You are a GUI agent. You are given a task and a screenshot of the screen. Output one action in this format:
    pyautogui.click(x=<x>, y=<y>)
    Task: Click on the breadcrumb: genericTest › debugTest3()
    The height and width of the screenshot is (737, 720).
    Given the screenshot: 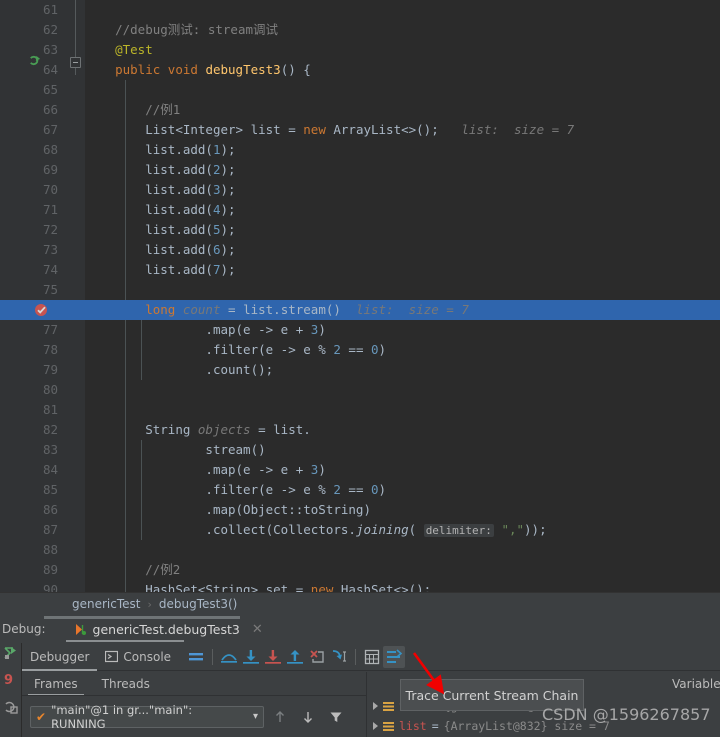 What is the action you would take?
    pyautogui.click(x=360, y=603)
    